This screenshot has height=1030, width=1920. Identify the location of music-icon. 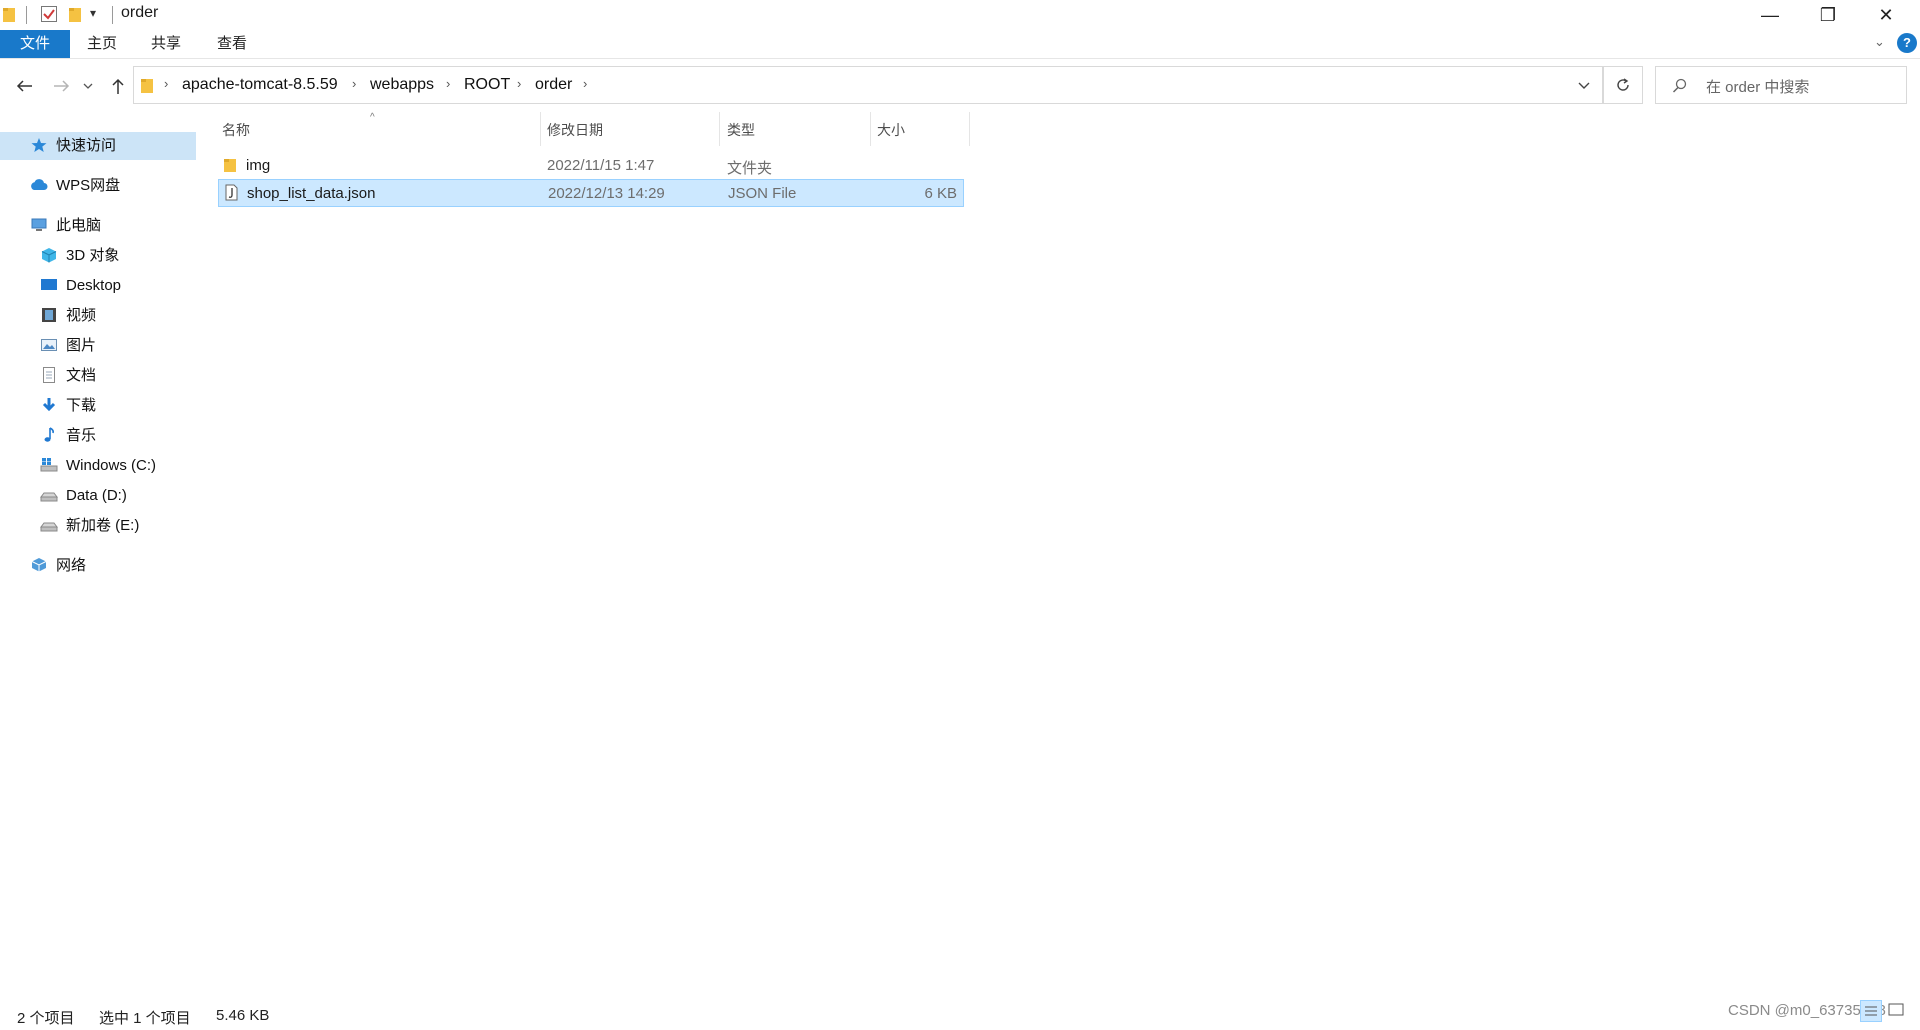
(49, 434).